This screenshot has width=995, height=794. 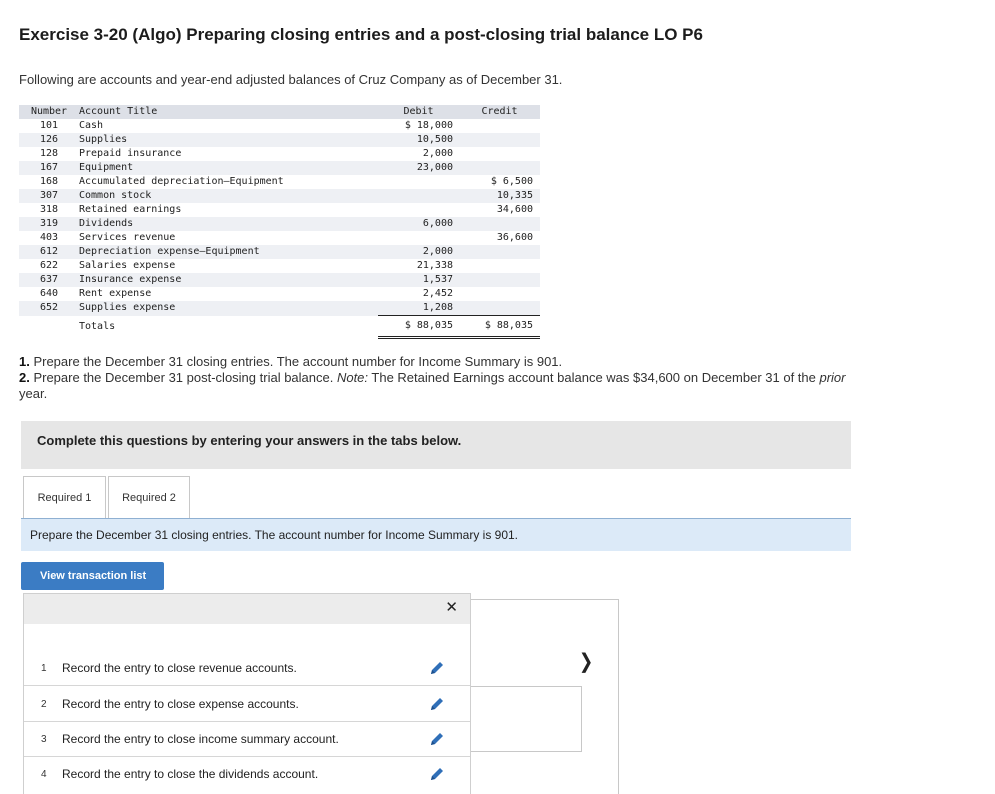 I want to click on account-number: 612, so click(x=49, y=252).